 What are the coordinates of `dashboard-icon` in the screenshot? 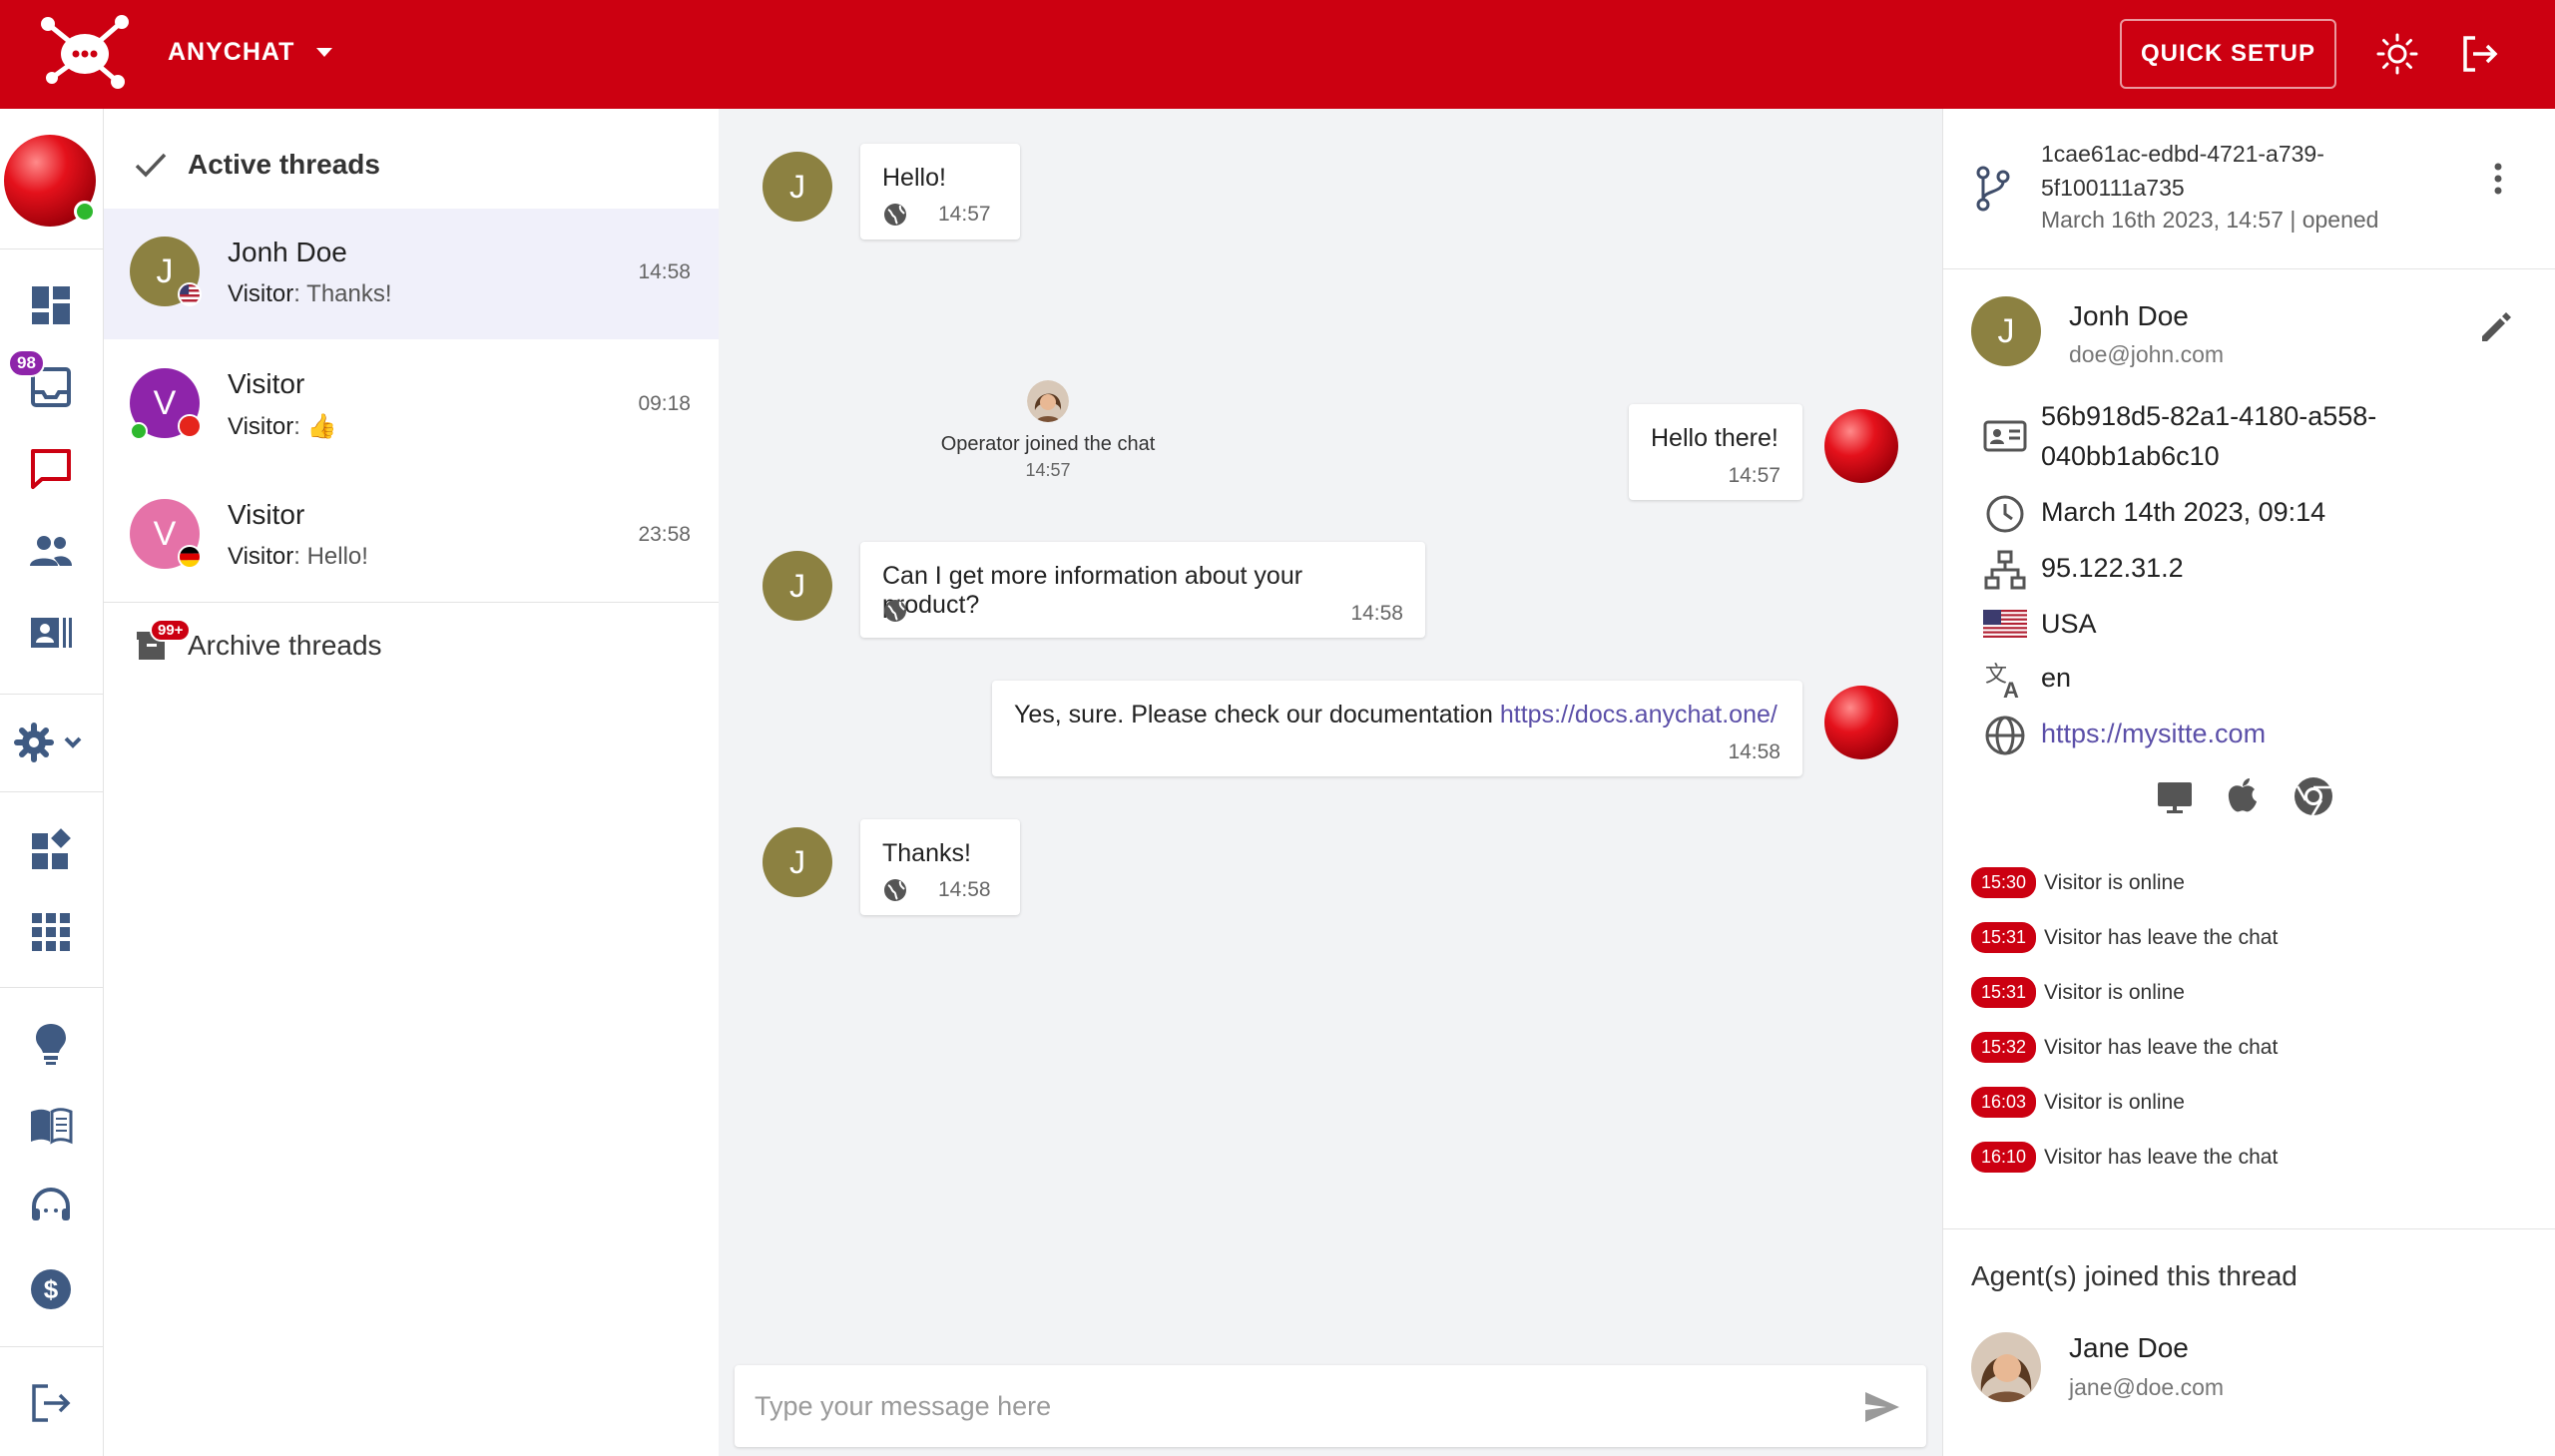 It's located at (51, 305).